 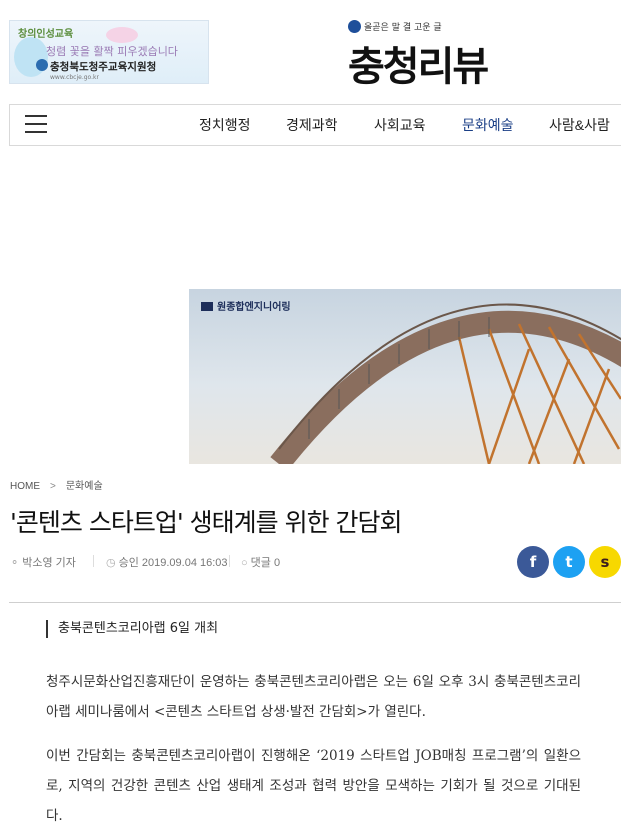 I want to click on comment-count: 댓글 0, so click(x=265, y=563).